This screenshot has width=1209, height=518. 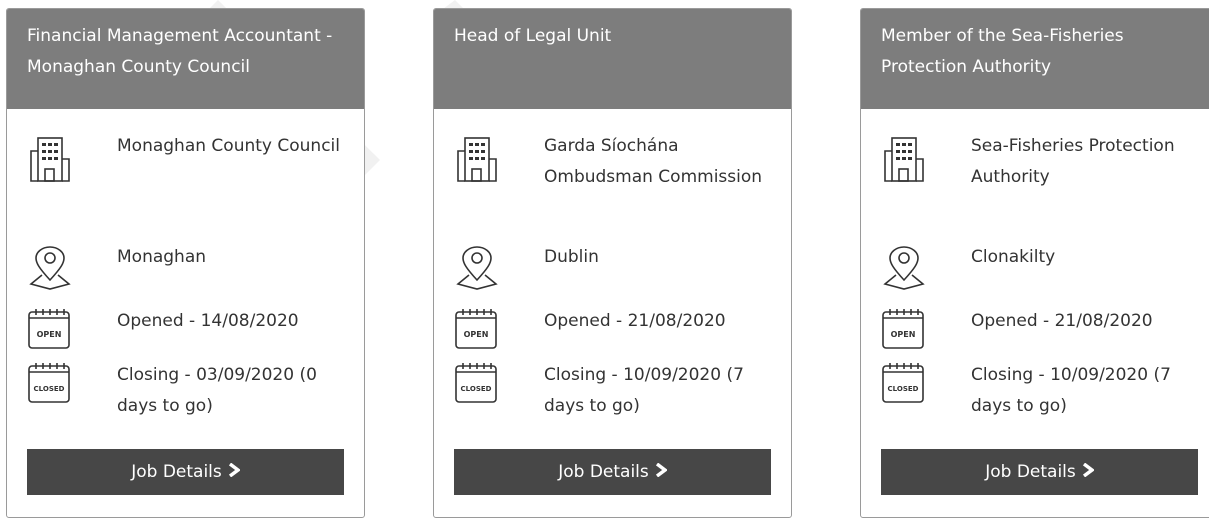 What do you see at coordinates (1073, 161) in the screenshot?
I see `organisation-name: Sea-Fisheries Protection Authority` at bounding box center [1073, 161].